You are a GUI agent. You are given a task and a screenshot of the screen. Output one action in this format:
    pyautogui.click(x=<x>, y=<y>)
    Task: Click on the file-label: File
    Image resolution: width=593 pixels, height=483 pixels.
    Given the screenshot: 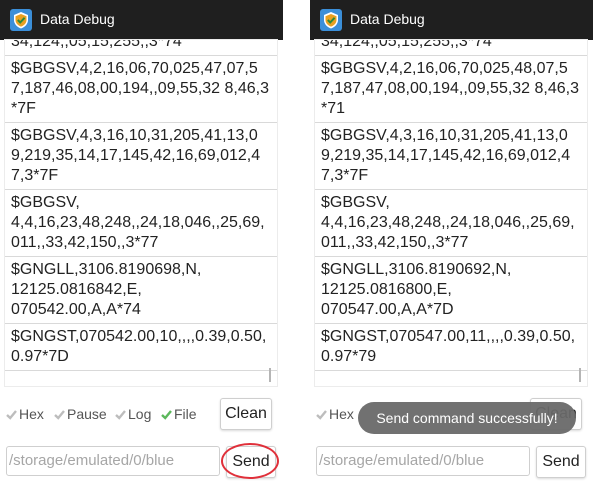 What is the action you would take?
    pyautogui.click(x=185, y=414)
    